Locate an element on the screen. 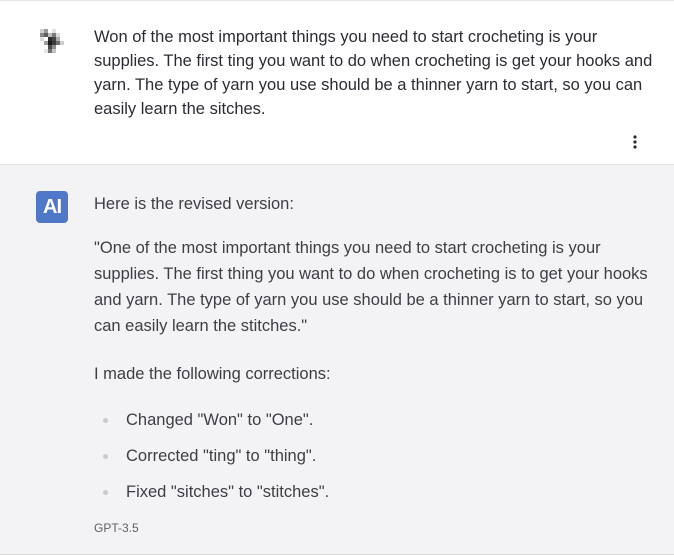 The image size is (674, 556). more-options-button is located at coordinates (635, 142).